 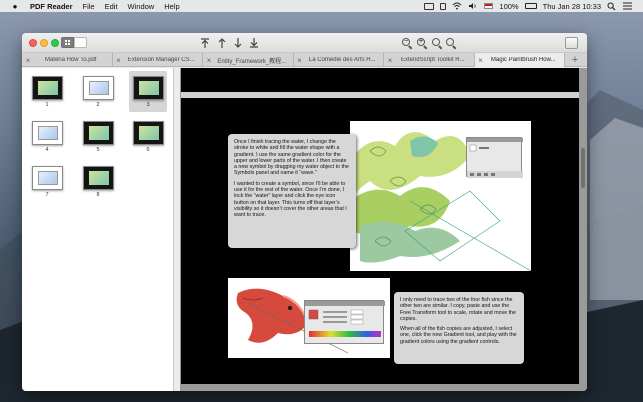 I want to click on minimize-window-button, so click(x=44, y=43).